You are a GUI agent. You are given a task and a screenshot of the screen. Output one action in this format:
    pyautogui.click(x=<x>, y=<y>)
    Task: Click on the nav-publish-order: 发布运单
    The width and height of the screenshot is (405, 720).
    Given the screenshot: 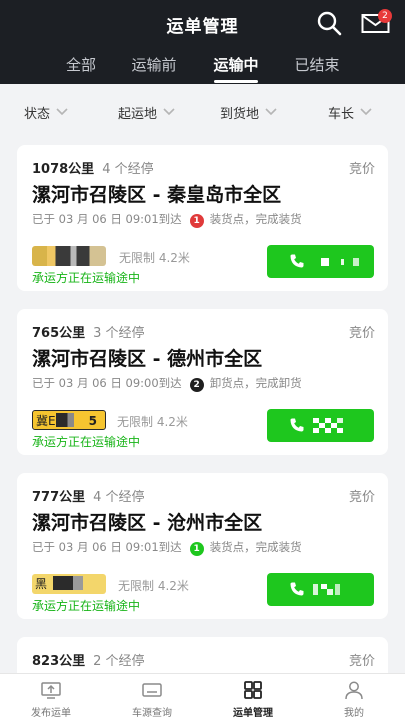 What is the action you would take?
    pyautogui.click(x=51, y=699)
    